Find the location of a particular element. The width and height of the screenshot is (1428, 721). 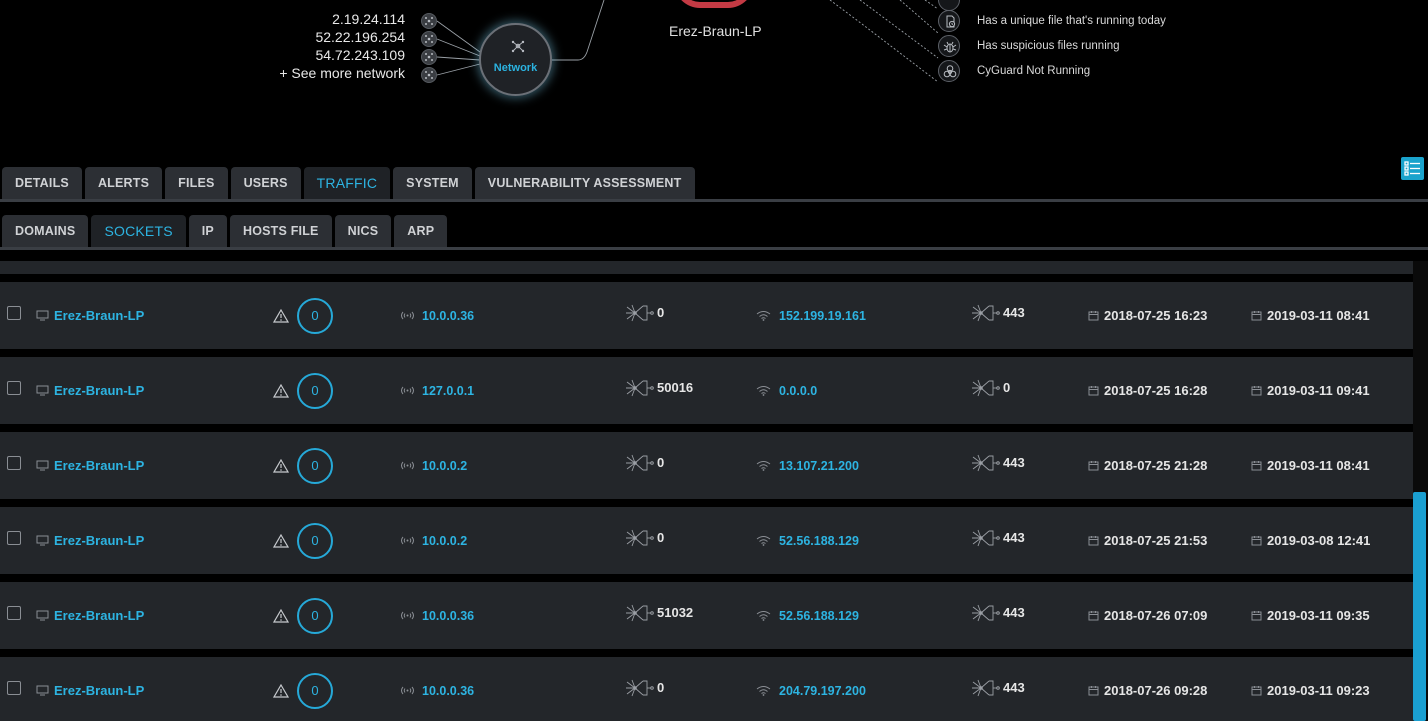

subtab-arp: ARP is located at coordinates (421, 231).